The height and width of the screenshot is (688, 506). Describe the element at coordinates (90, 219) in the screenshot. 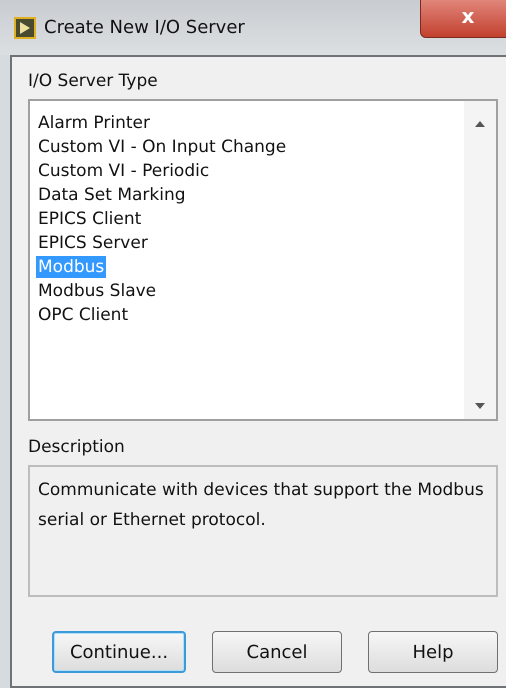

I see `list-item: EPICS Client` at that location.